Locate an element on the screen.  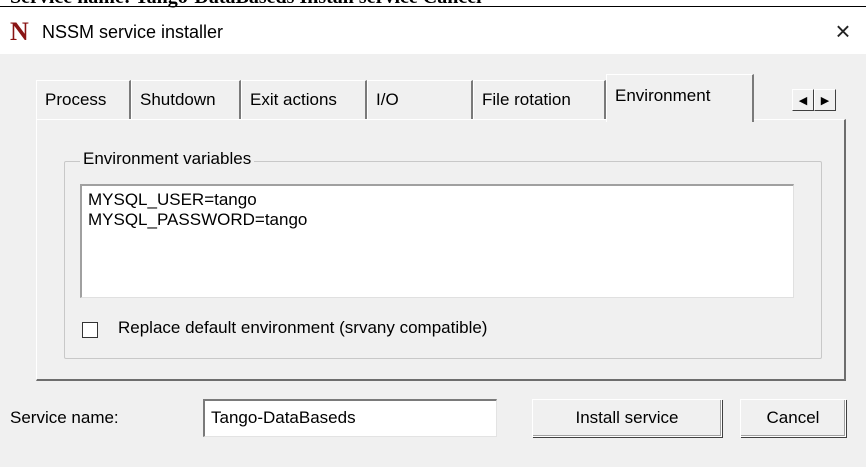
tab-label: Environment is located at coordinates (663, 95).